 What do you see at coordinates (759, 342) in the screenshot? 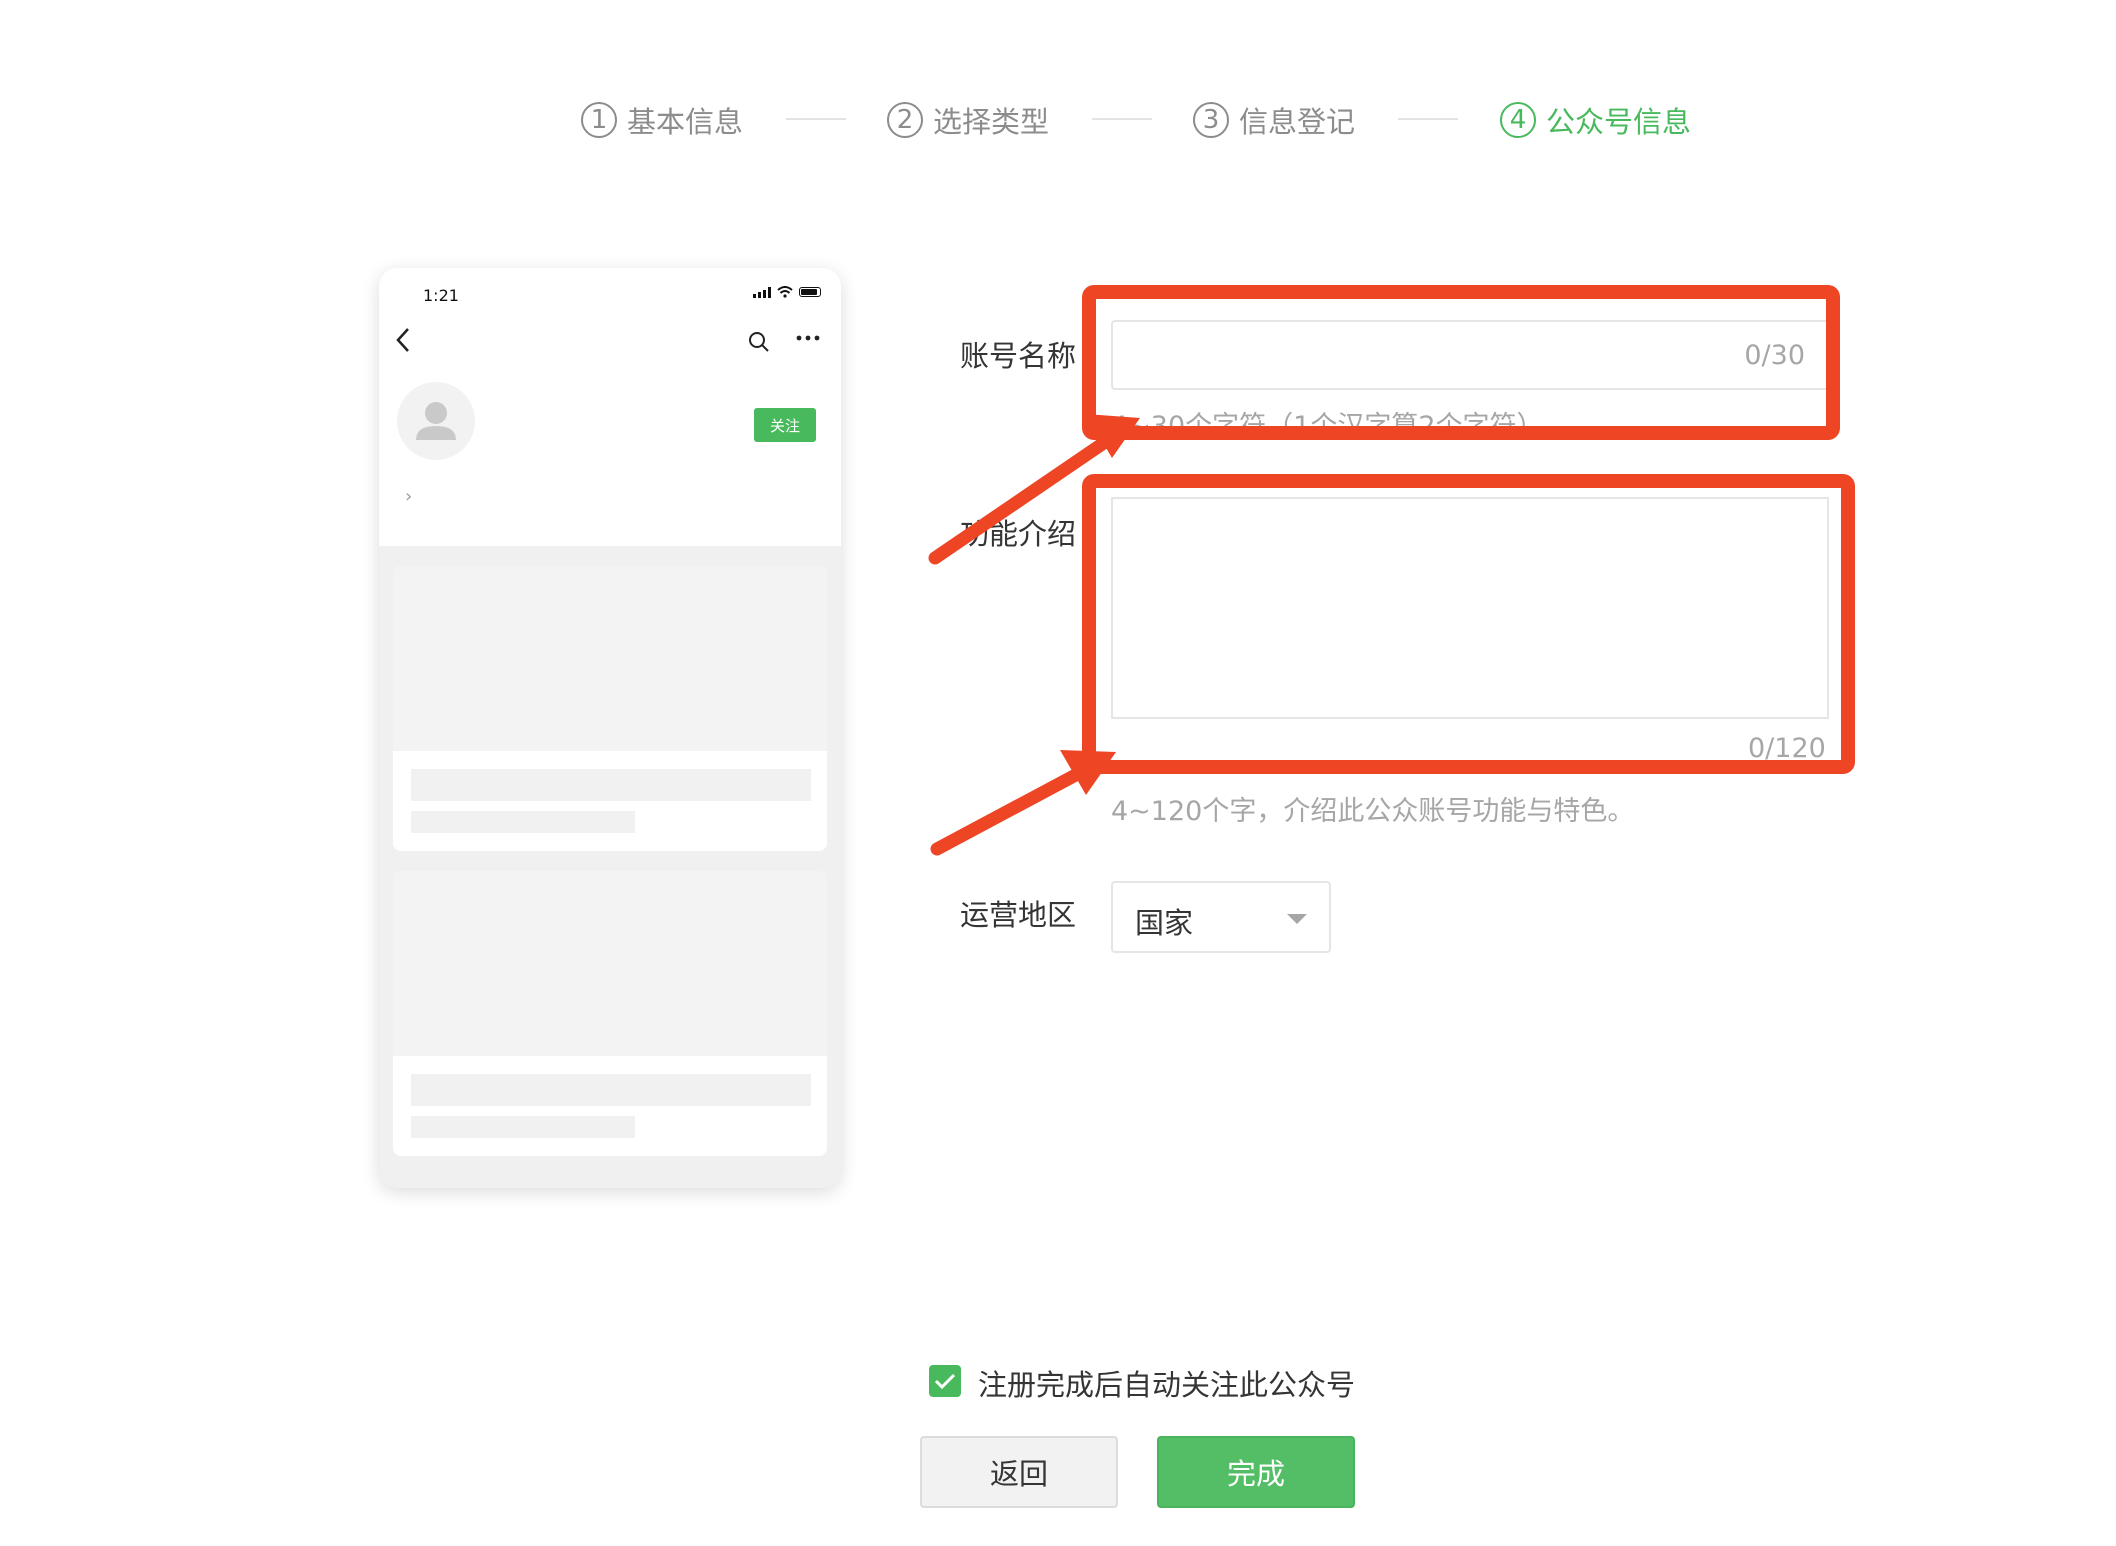
I see `search-icon` at bounding box center [759, 342].